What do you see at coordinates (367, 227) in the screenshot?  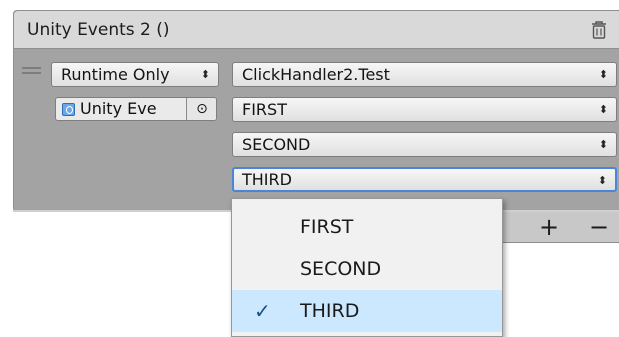 I see `menu-item-first: FIRST` at bounding box center [367, 227].